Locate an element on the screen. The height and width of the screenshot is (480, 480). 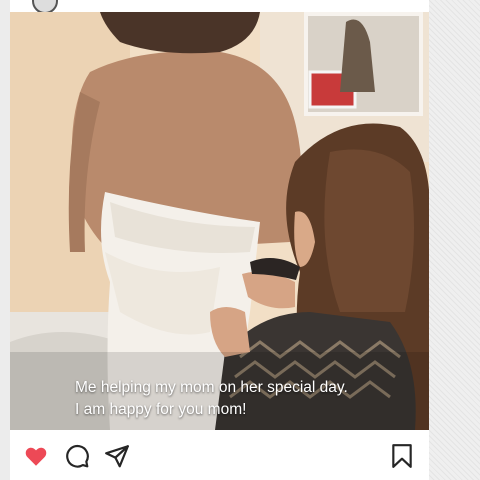
heart-filled-icon is located at coordinates (36, 456).